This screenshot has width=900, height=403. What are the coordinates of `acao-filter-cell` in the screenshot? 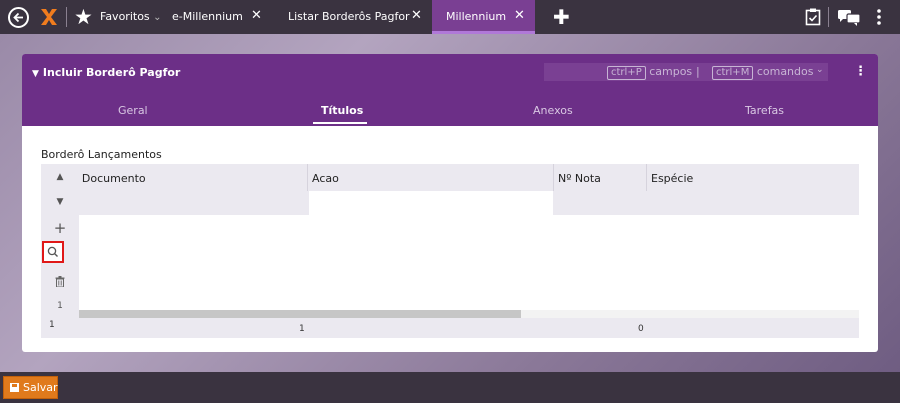 It's located at (431, 203).